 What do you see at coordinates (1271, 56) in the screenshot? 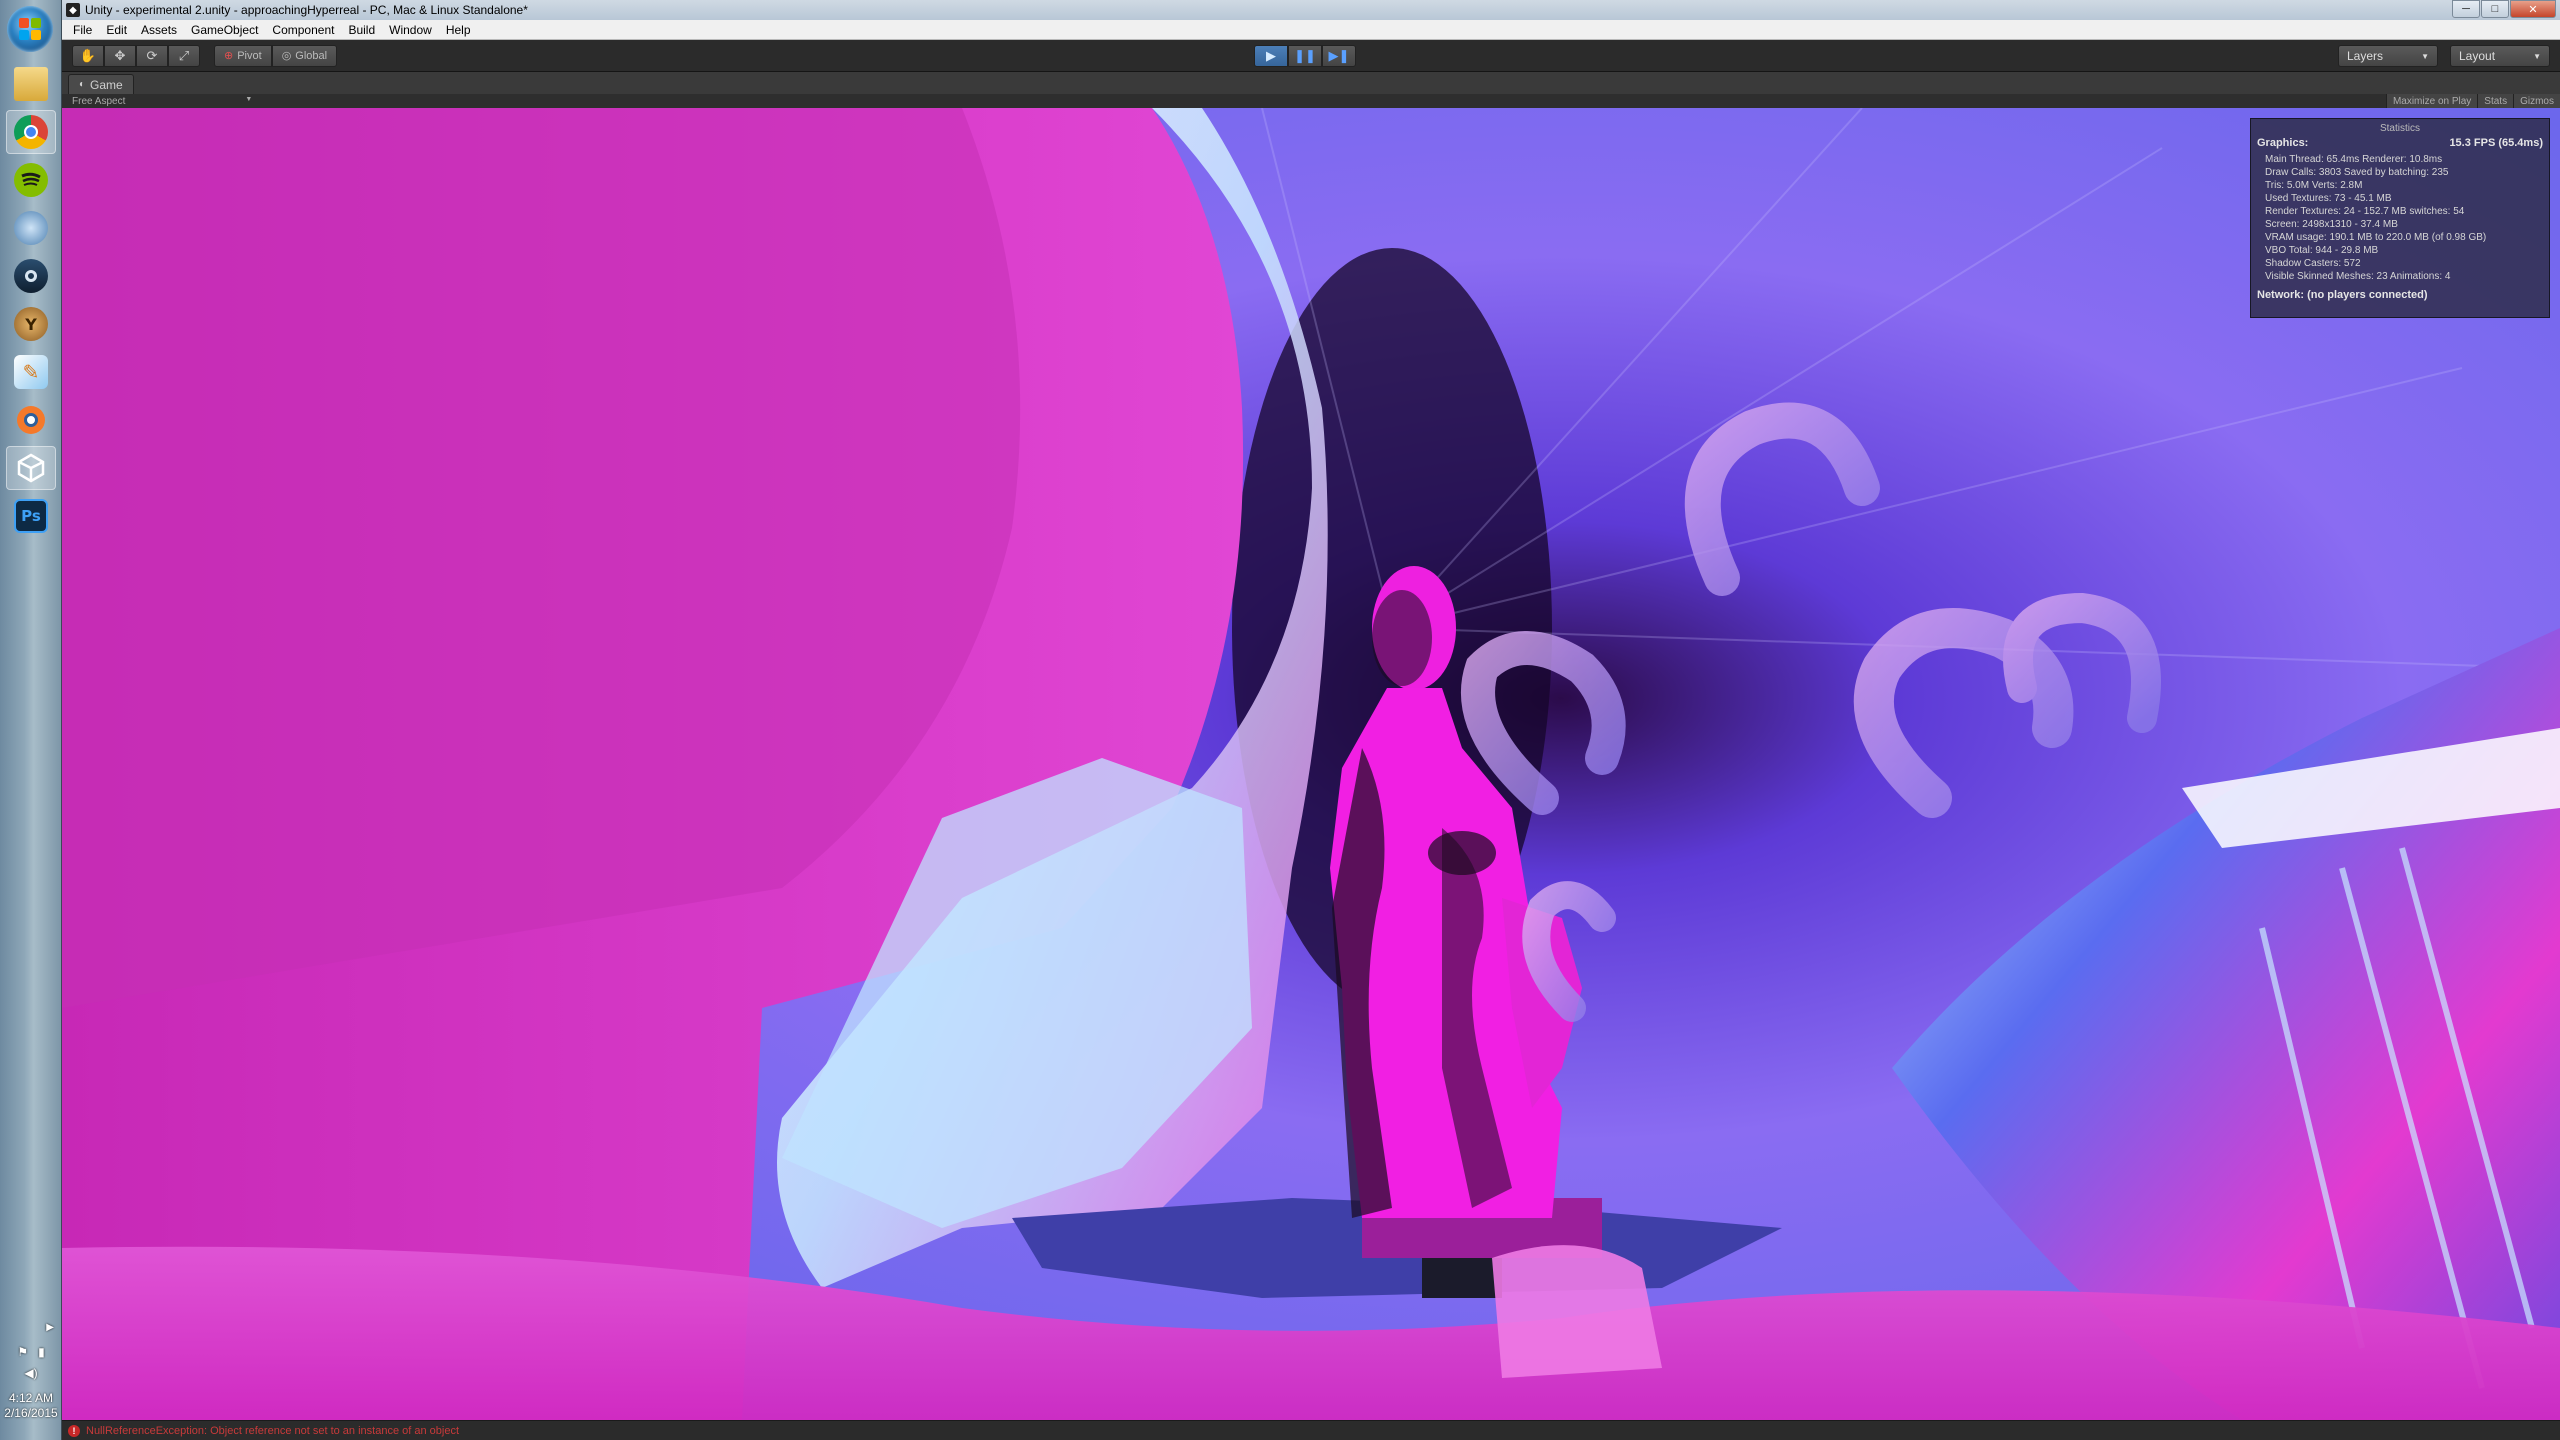
I see `play-button: ▶` at bounding box center [1271, 56].